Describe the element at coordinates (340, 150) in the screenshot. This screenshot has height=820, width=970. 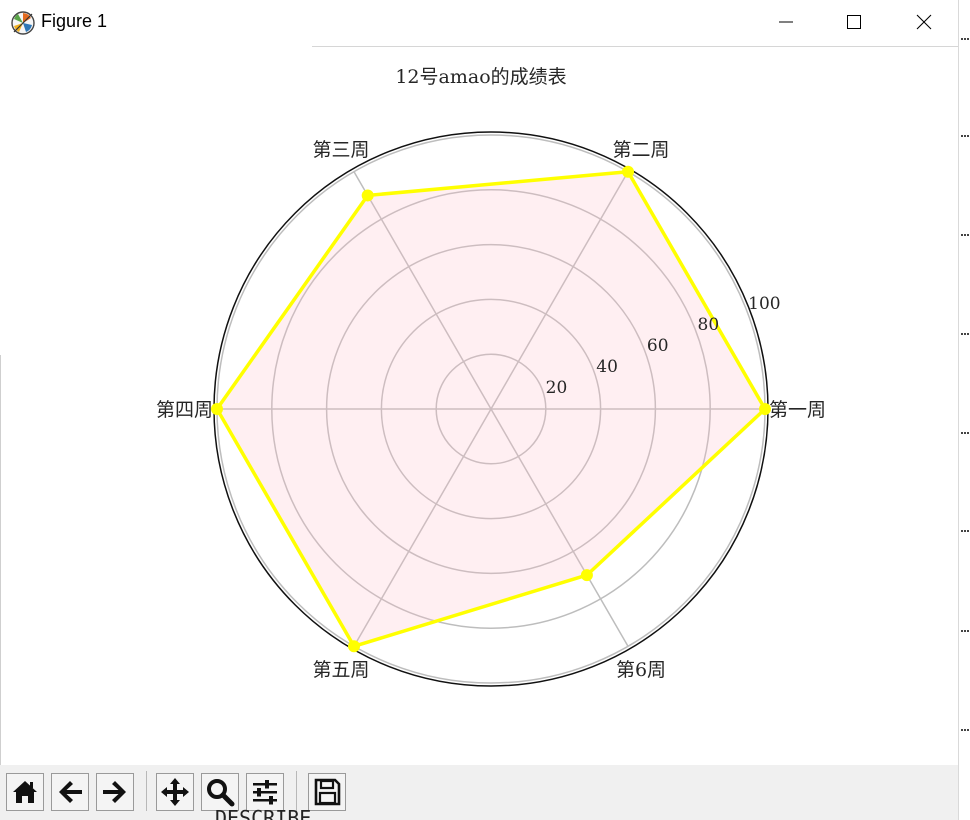
I see `category-label: 第三周` at that location.